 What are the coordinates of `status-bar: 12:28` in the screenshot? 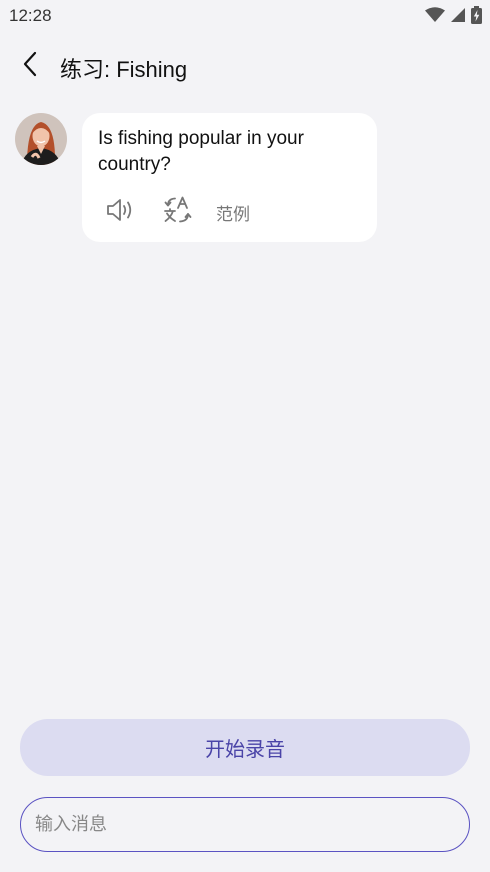 It's located at (245, 17).